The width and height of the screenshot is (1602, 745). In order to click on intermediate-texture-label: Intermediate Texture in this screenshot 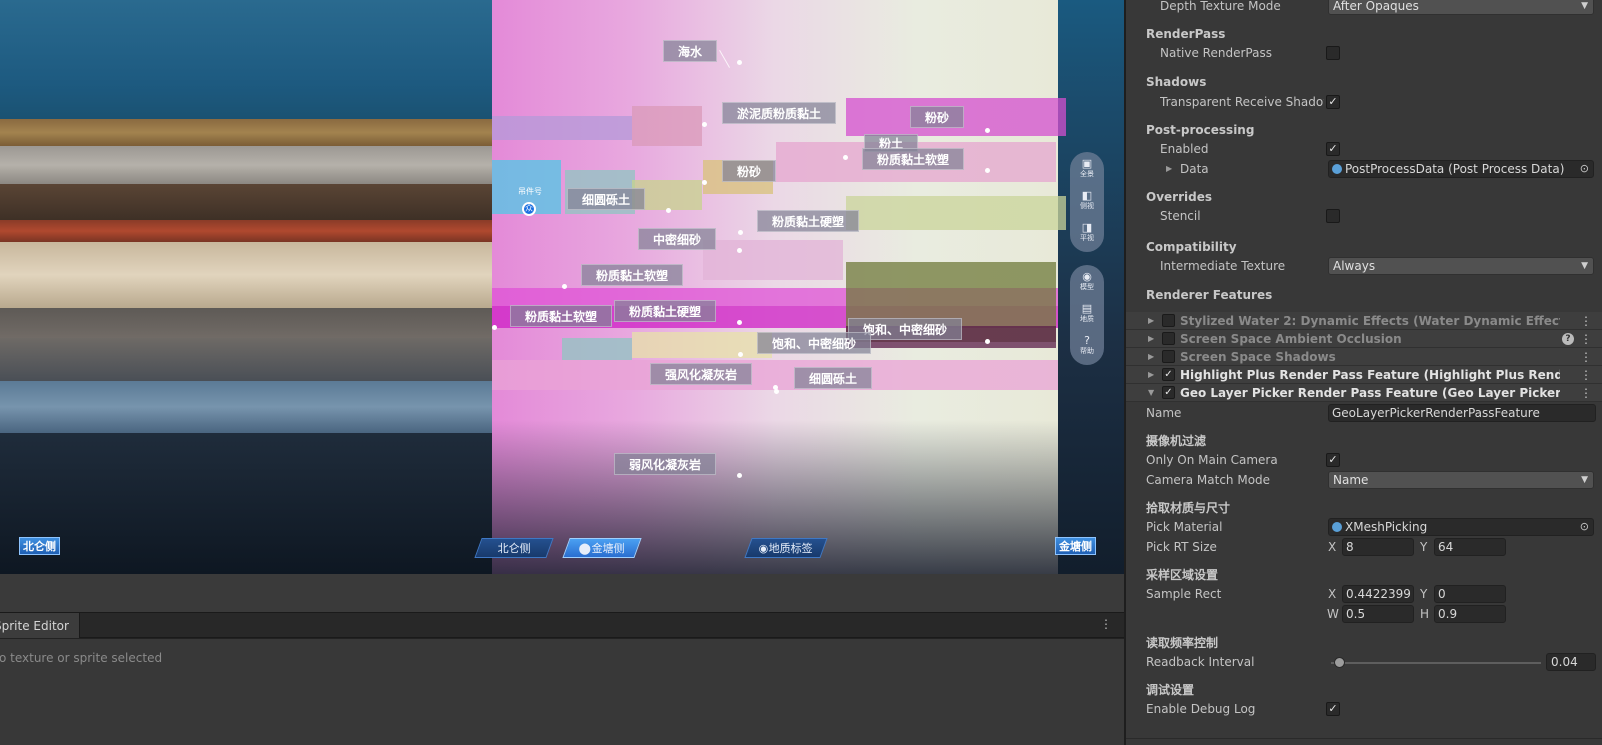, I will do `click(1223, 266)`.